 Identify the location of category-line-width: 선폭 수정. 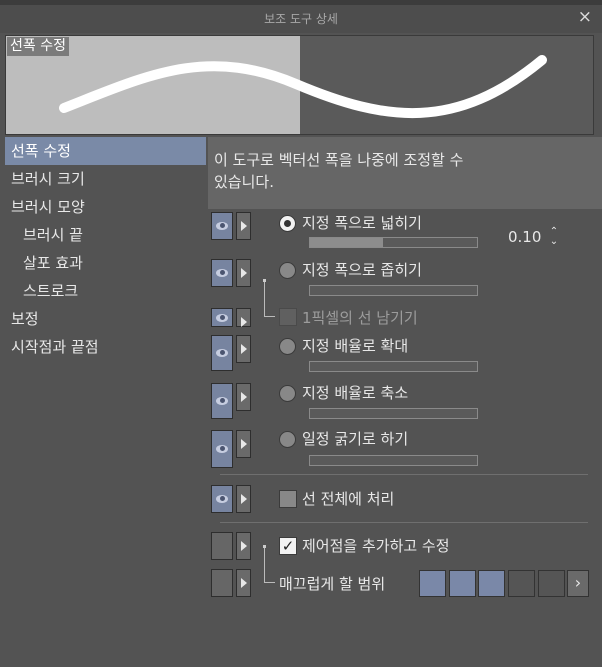
(105, 151).